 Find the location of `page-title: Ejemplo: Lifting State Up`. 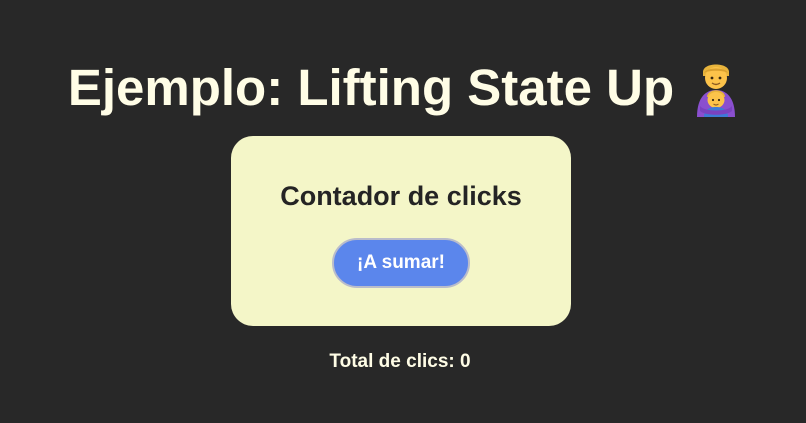

page-title: Ejemplo: Lifting State Up is located at coordinates (371, 87).